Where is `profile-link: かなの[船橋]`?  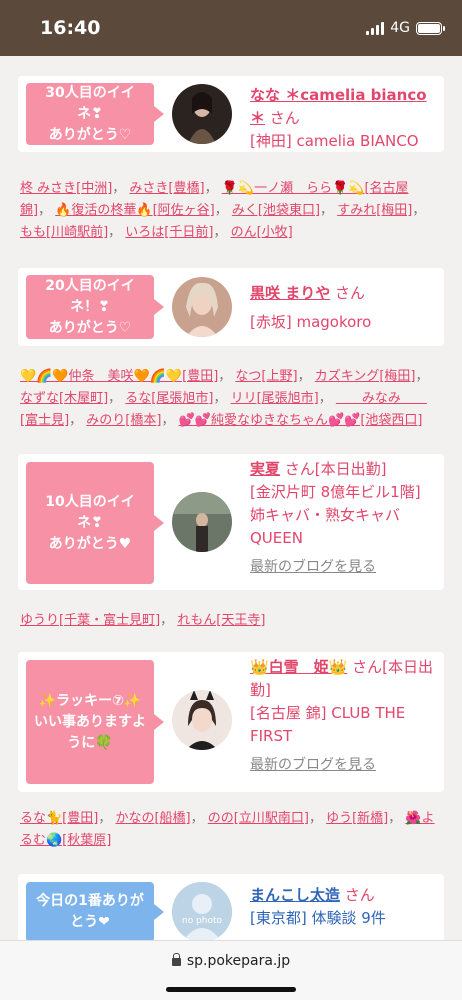
profile-link: かなの[船橋] is located at coordinates (152, 818).